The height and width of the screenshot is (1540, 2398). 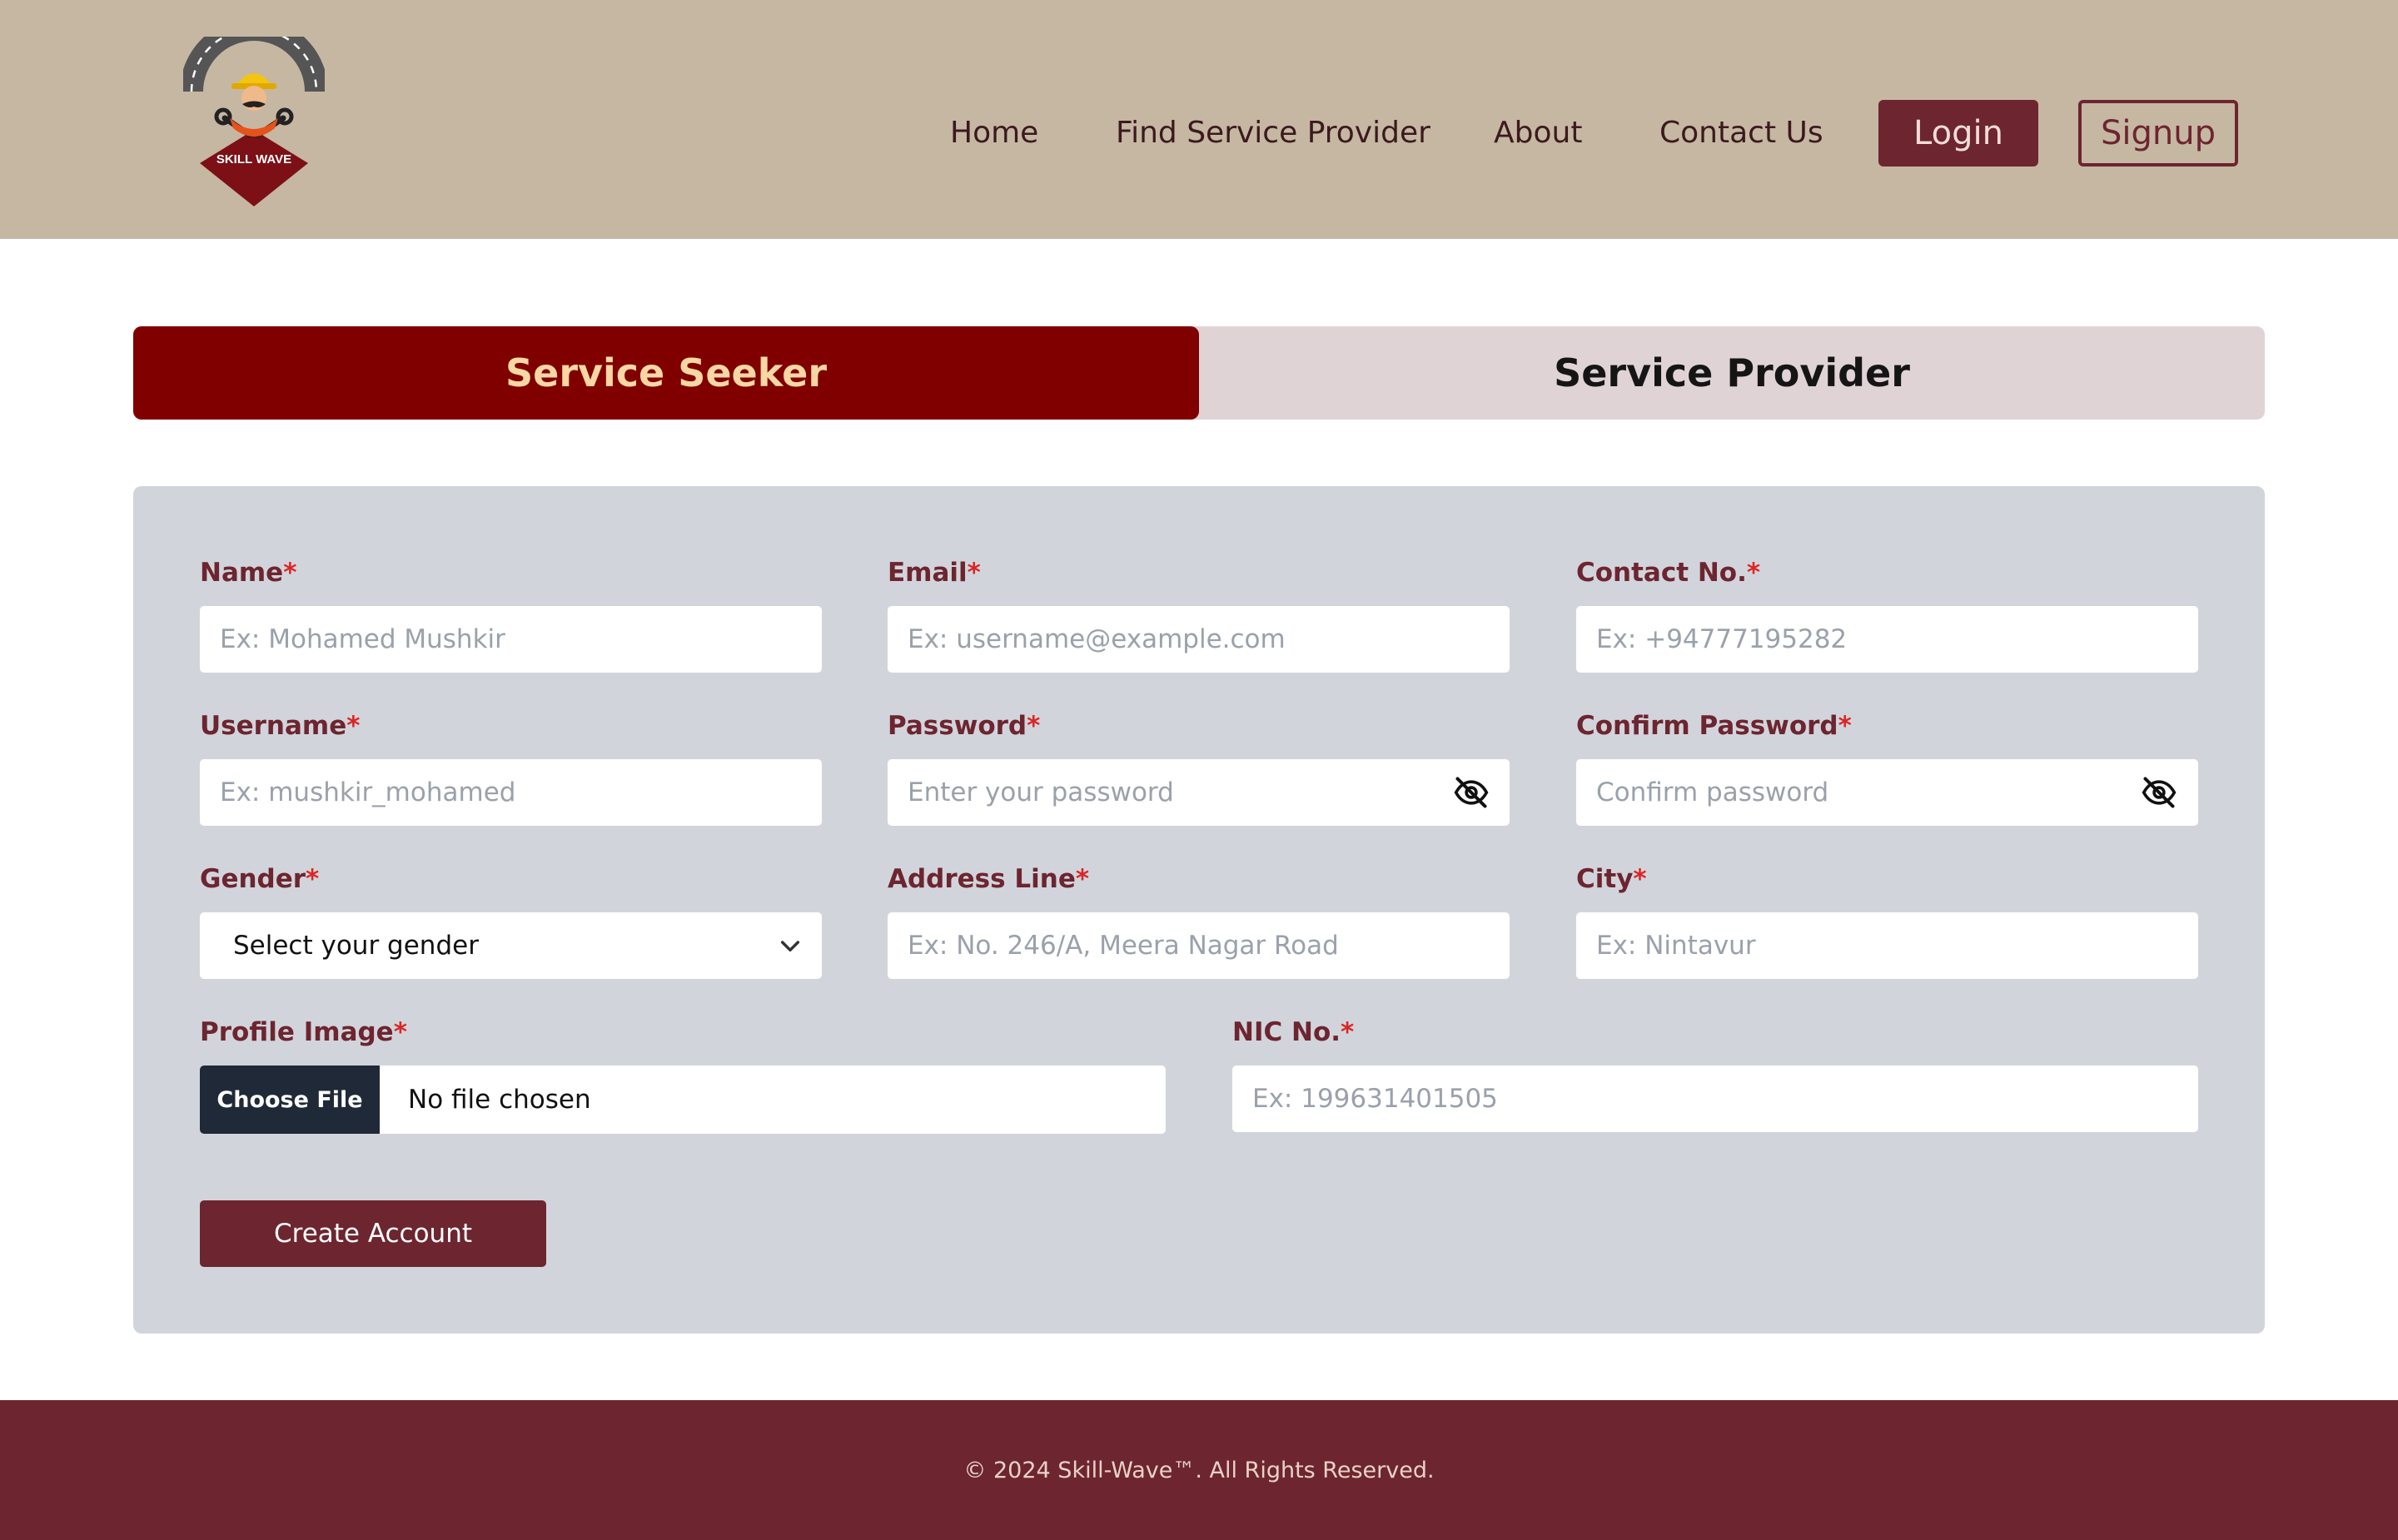 What do you see at coordinates (1199, 639) in the screenshot?
I see `email-input` at bounding box center [1199, 639].